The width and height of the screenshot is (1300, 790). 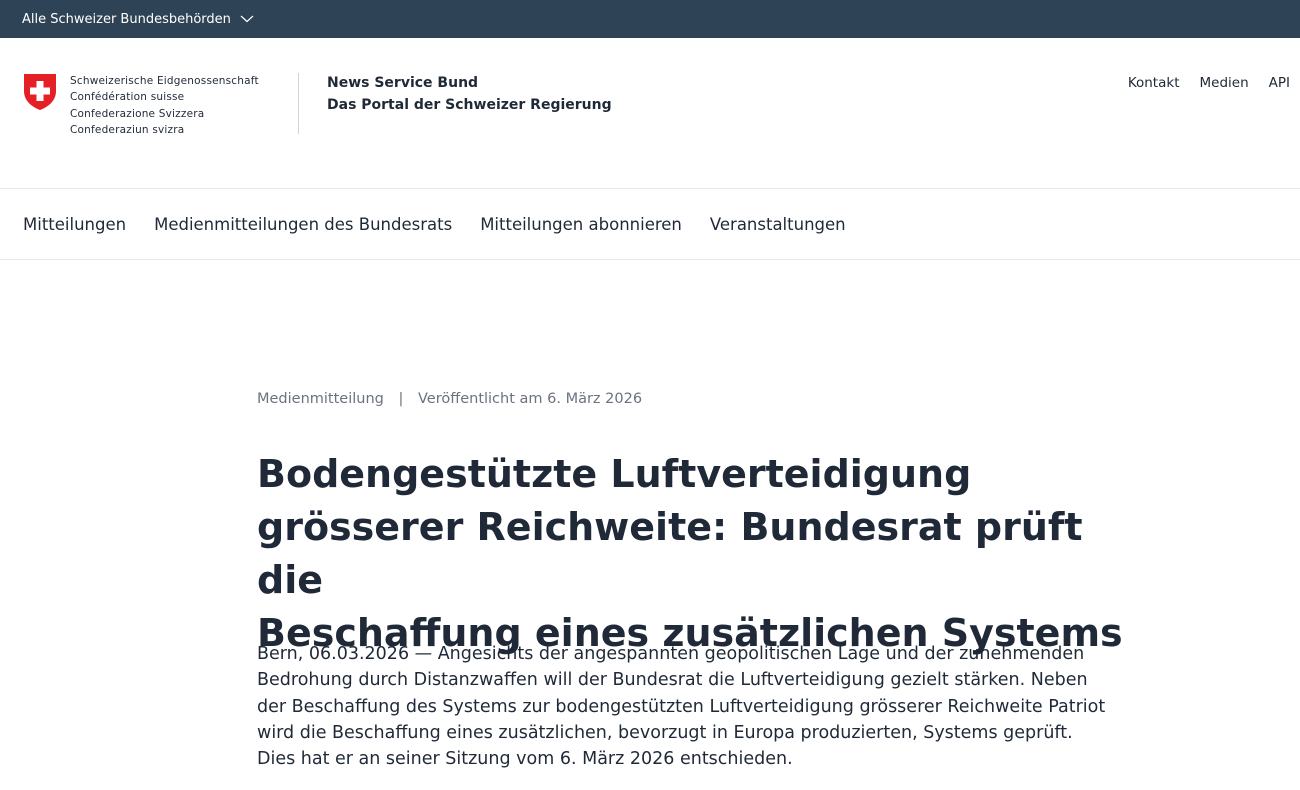 I want to click on nav-item-mitteilungen-abonnieren: Mitteilungen abonnieren, so click(x=581, y=224).